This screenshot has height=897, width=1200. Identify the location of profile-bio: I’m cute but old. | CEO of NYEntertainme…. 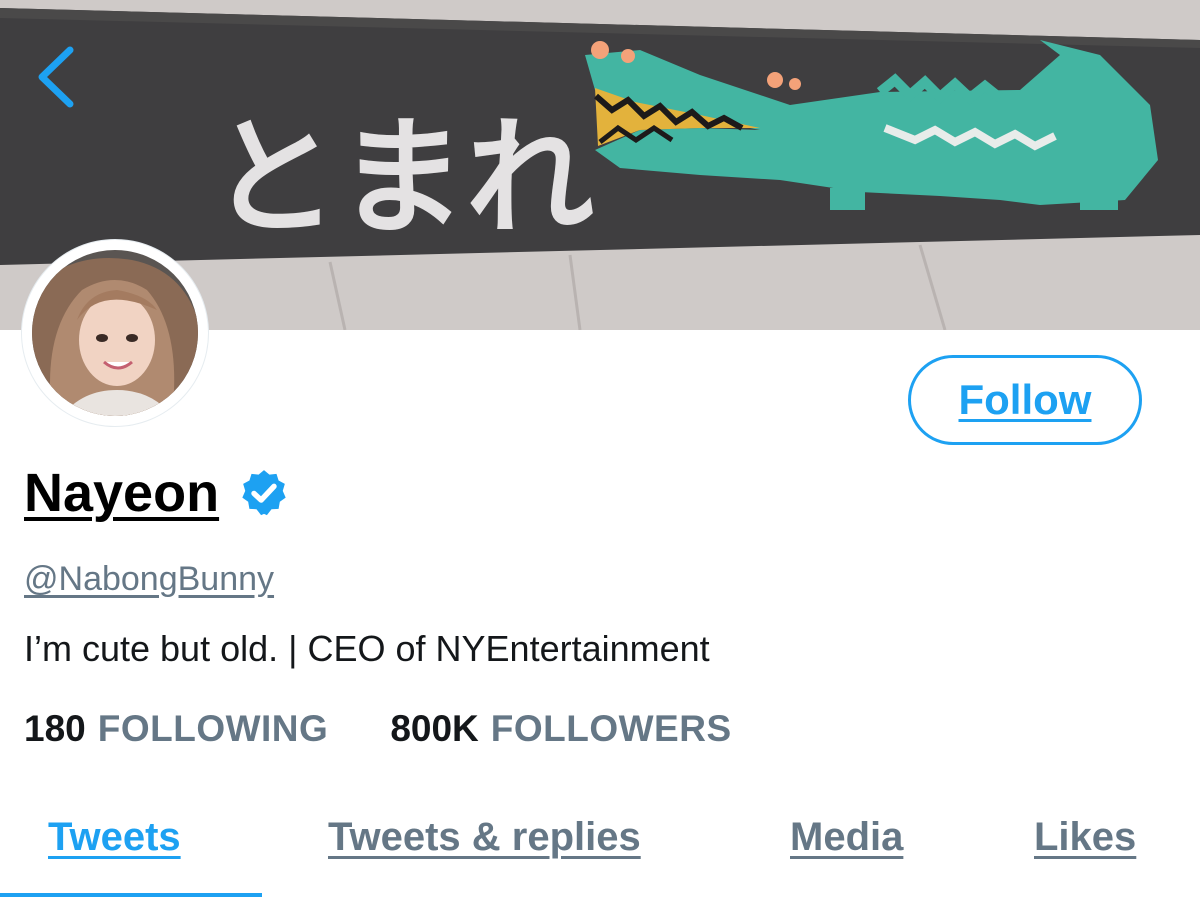
(367, 648).